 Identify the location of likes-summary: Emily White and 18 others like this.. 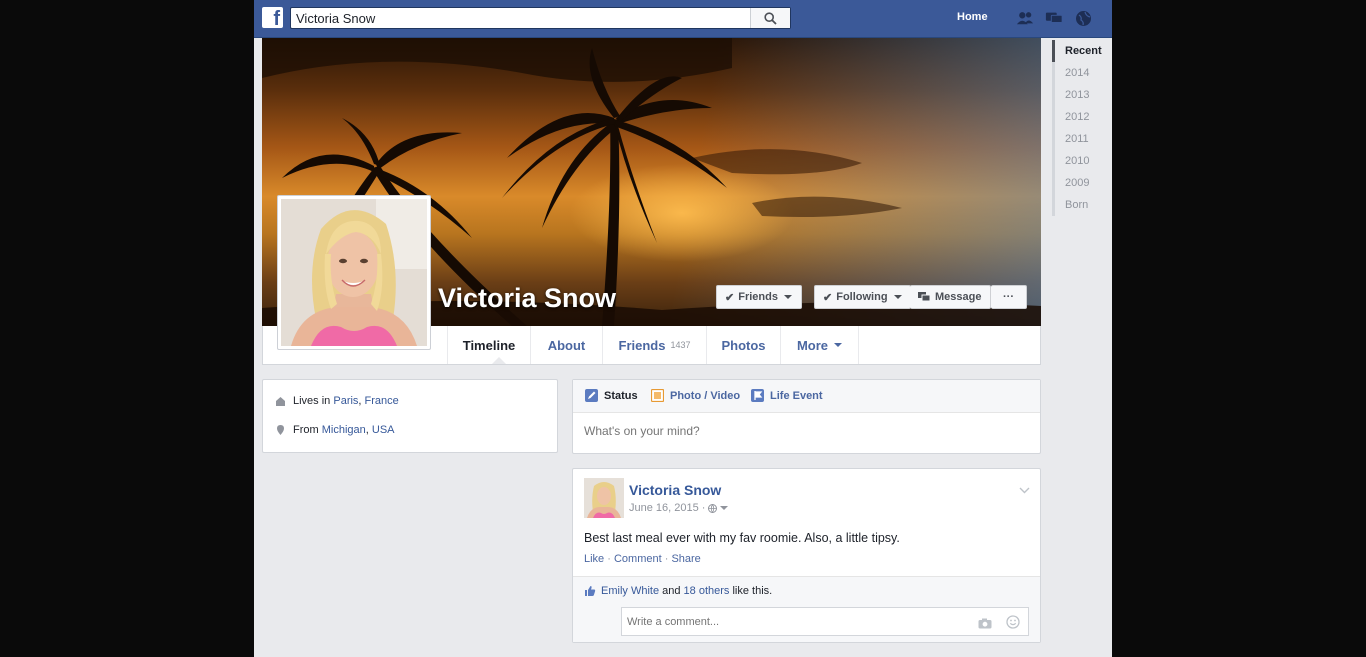
(678, 591).